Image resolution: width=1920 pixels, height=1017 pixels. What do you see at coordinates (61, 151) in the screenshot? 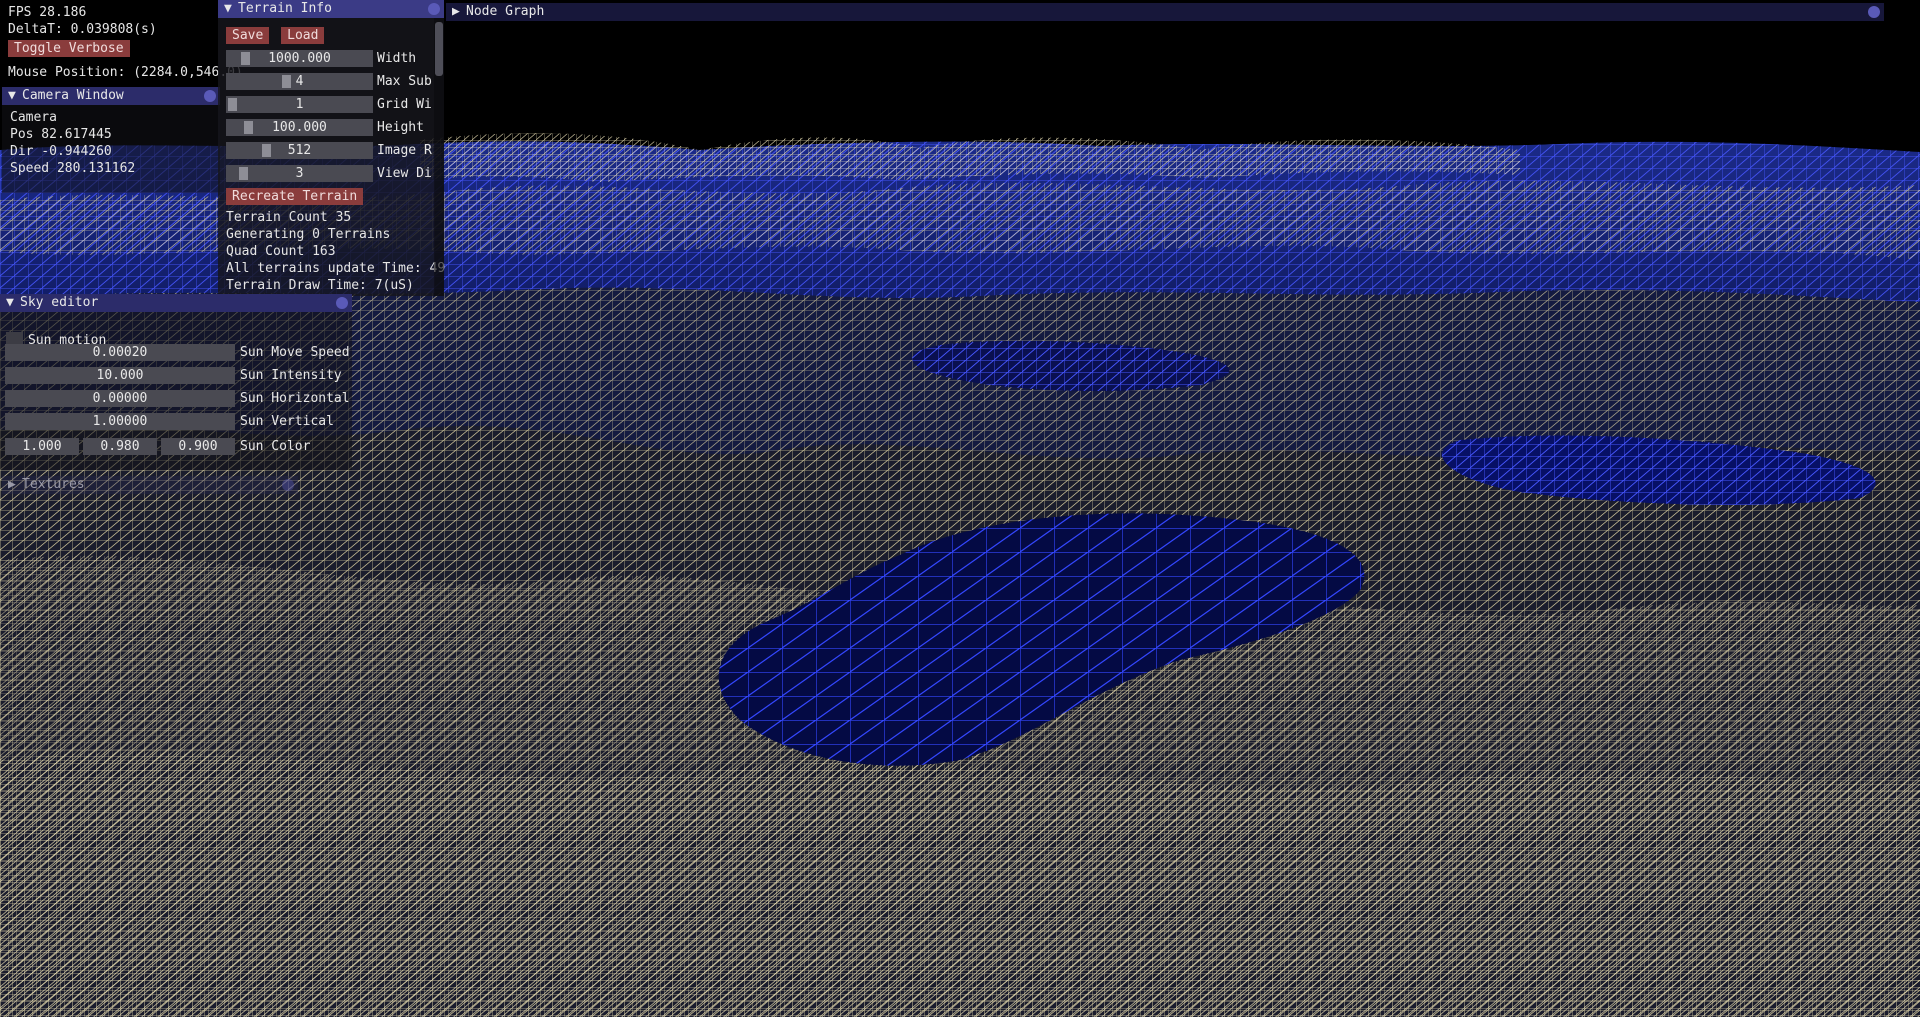
I see `camera-dir: Dir -0.944260` at bounding box center [61, 151].